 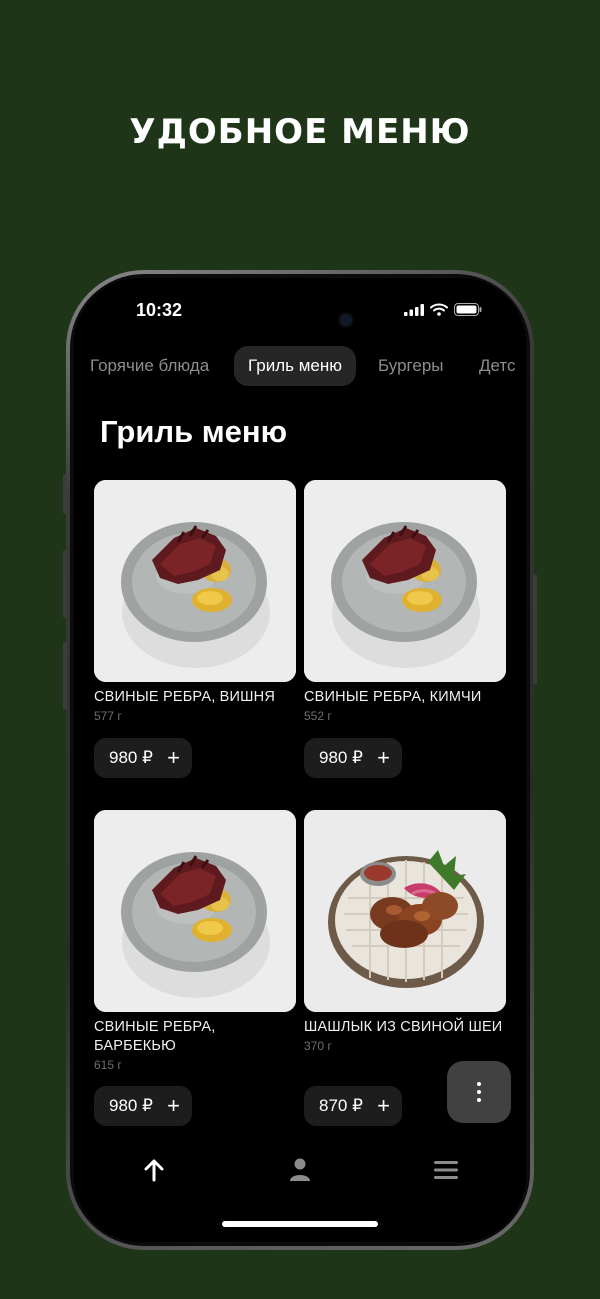 What do you see at coordinates (495, 366) in the screenshot?
I see `tab-kids: Детс` at bounding box center [495, 366].